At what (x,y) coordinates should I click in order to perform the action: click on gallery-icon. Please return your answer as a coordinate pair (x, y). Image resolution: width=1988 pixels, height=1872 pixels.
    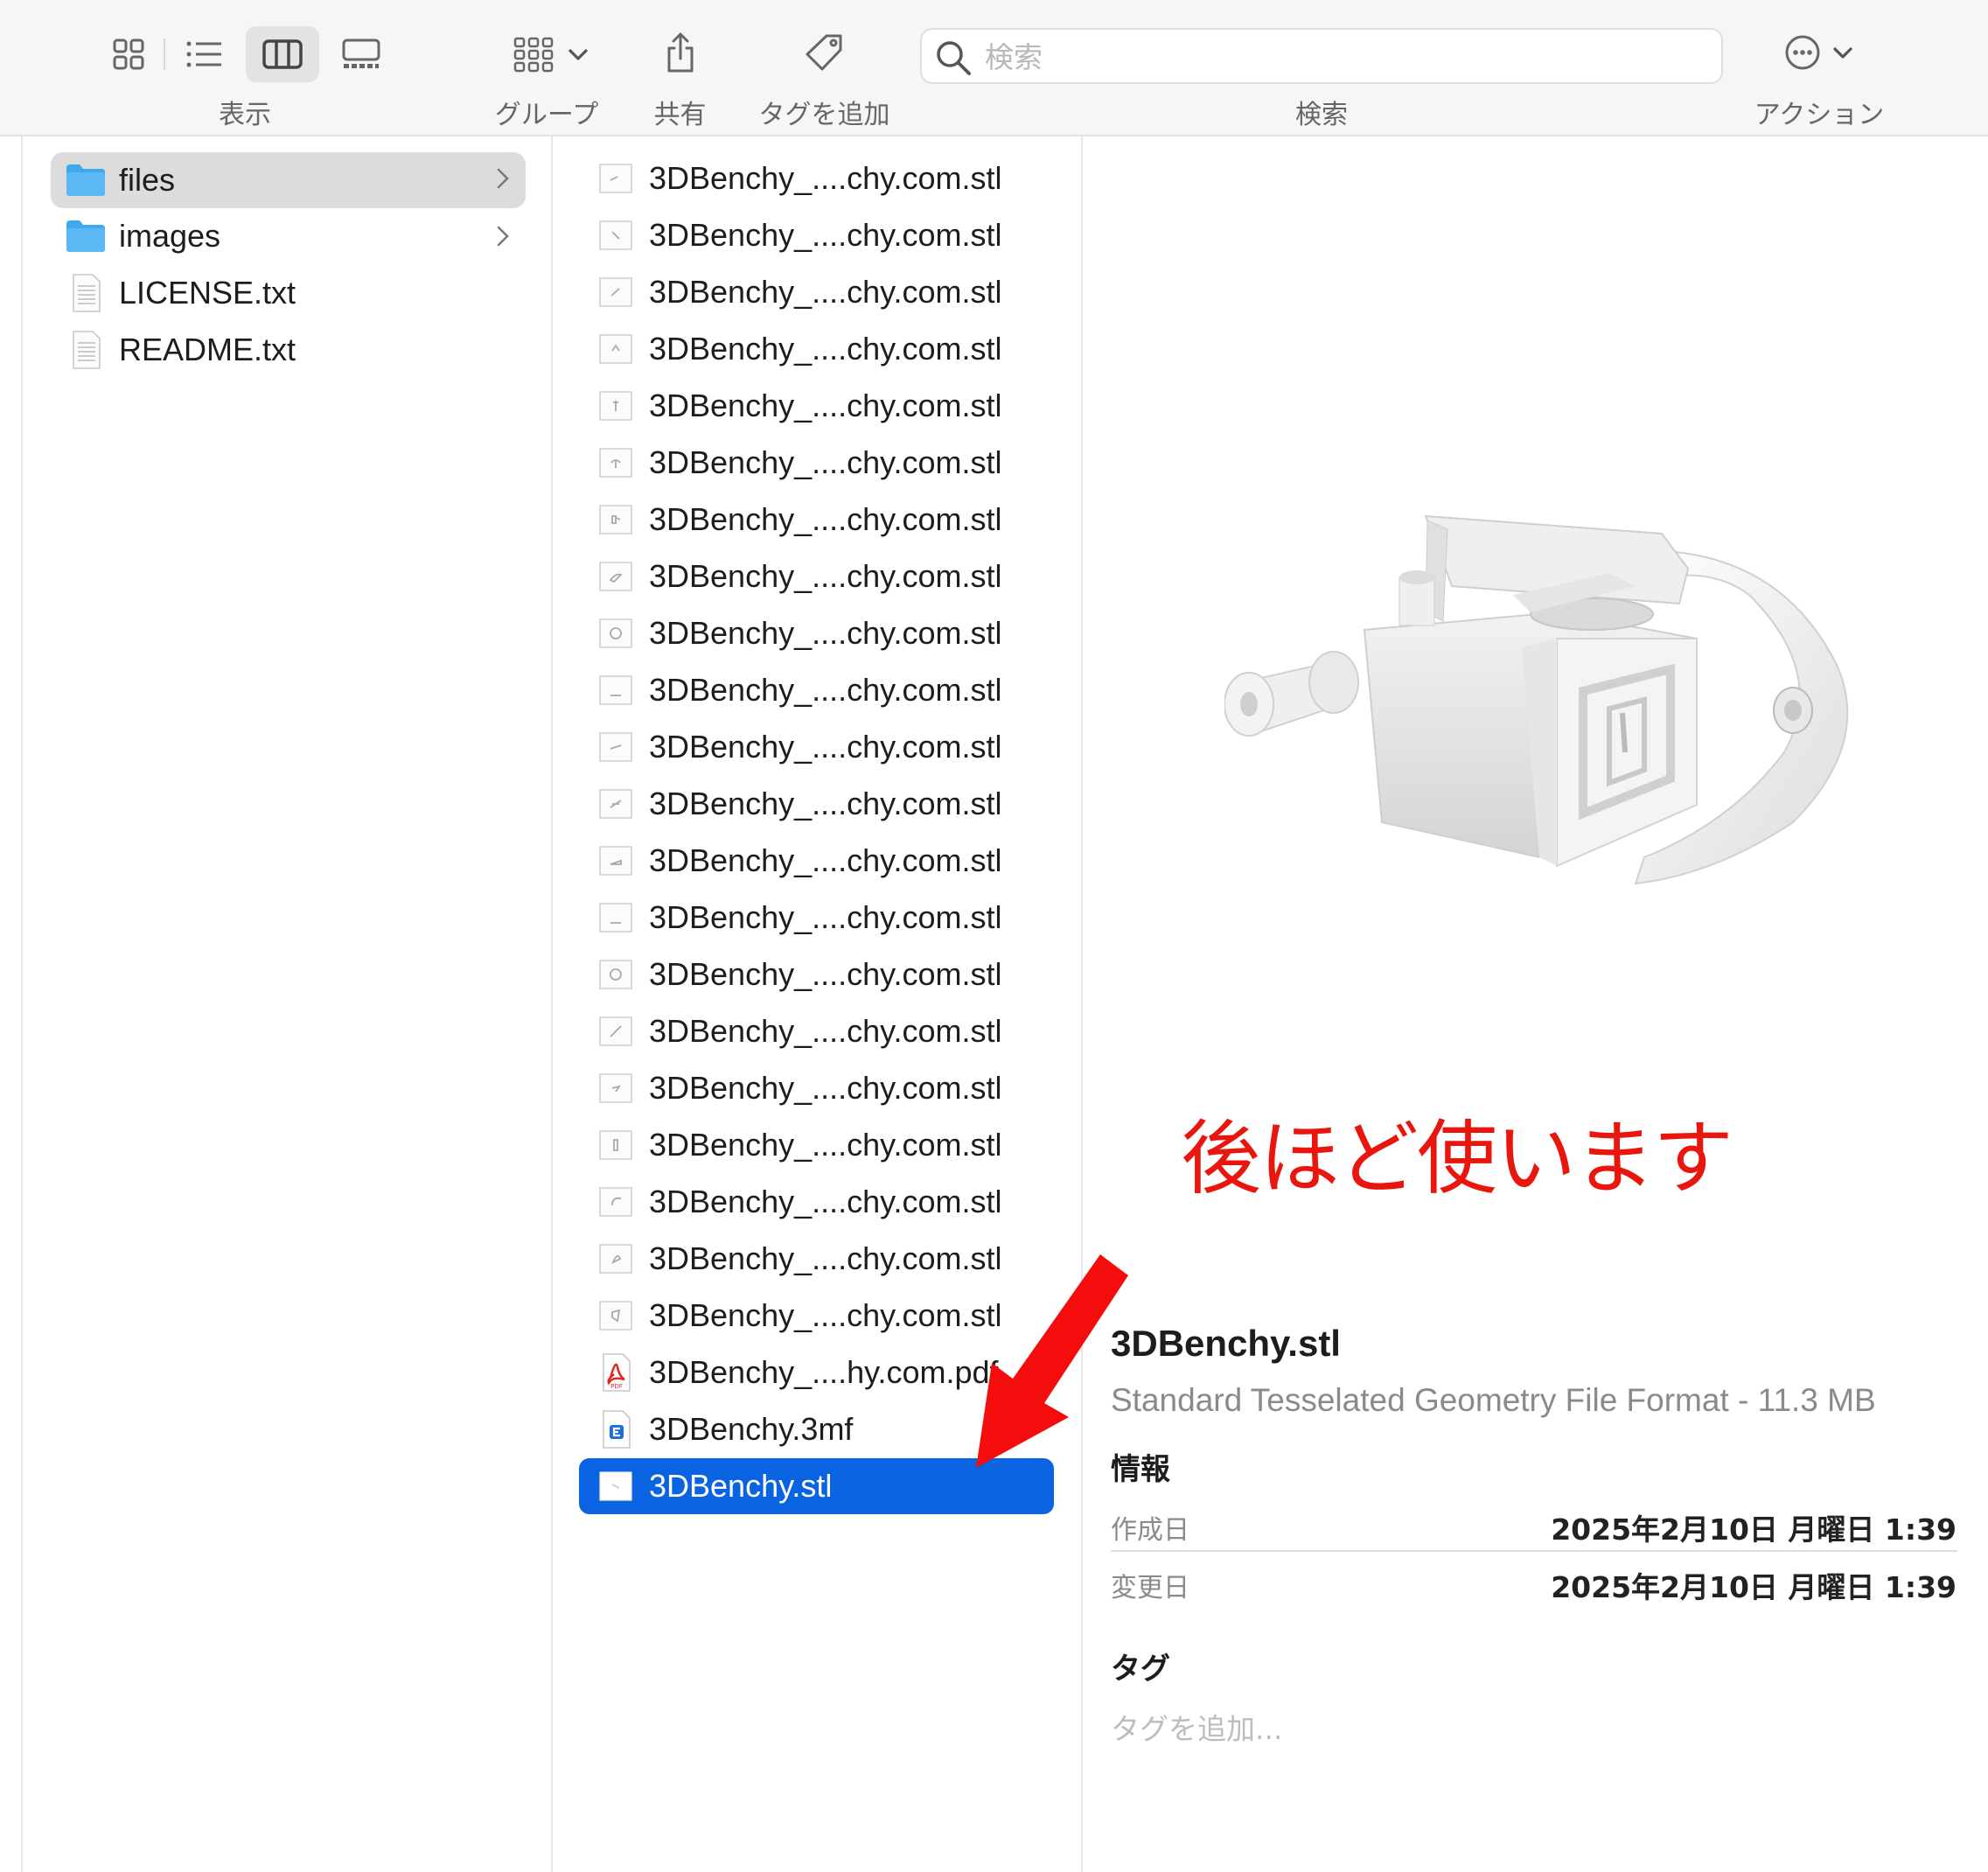
    Looking at the image, I should click on (361, 53).